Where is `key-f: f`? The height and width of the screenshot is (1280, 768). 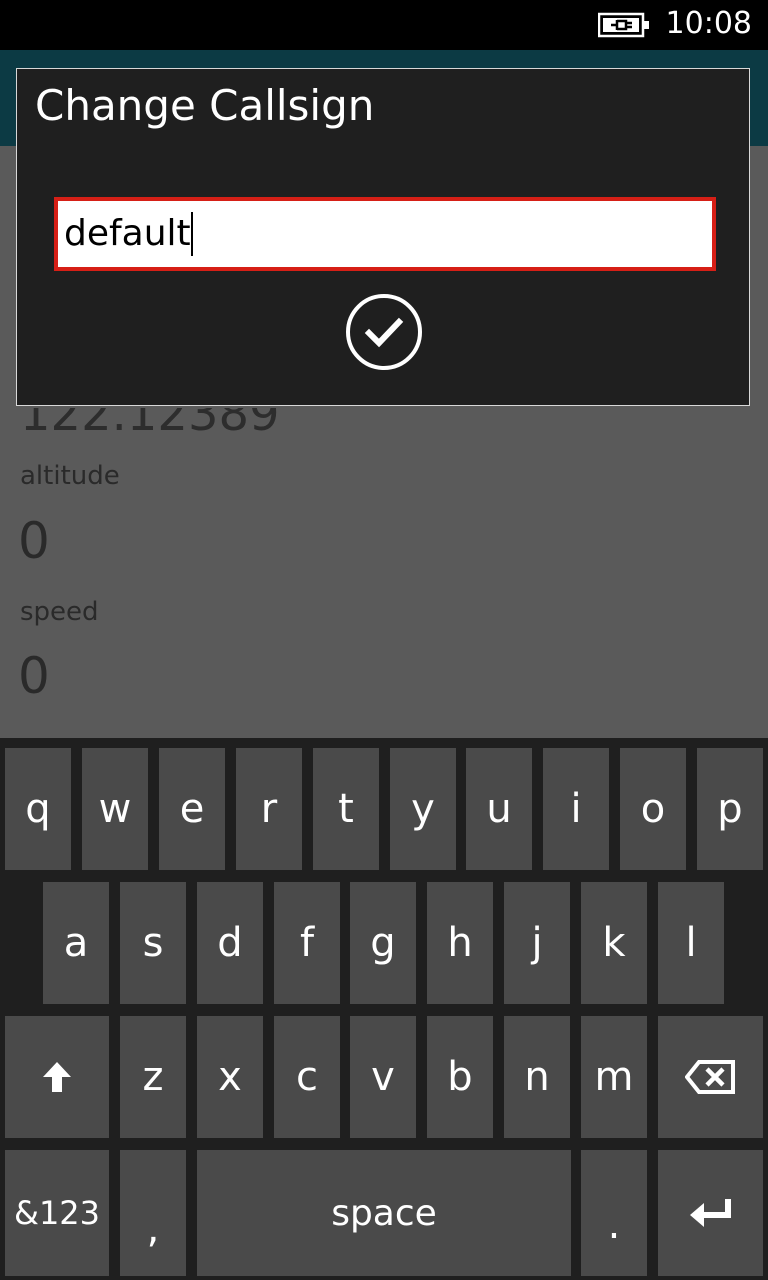
key-f: f is located at coordinates (307, 943).